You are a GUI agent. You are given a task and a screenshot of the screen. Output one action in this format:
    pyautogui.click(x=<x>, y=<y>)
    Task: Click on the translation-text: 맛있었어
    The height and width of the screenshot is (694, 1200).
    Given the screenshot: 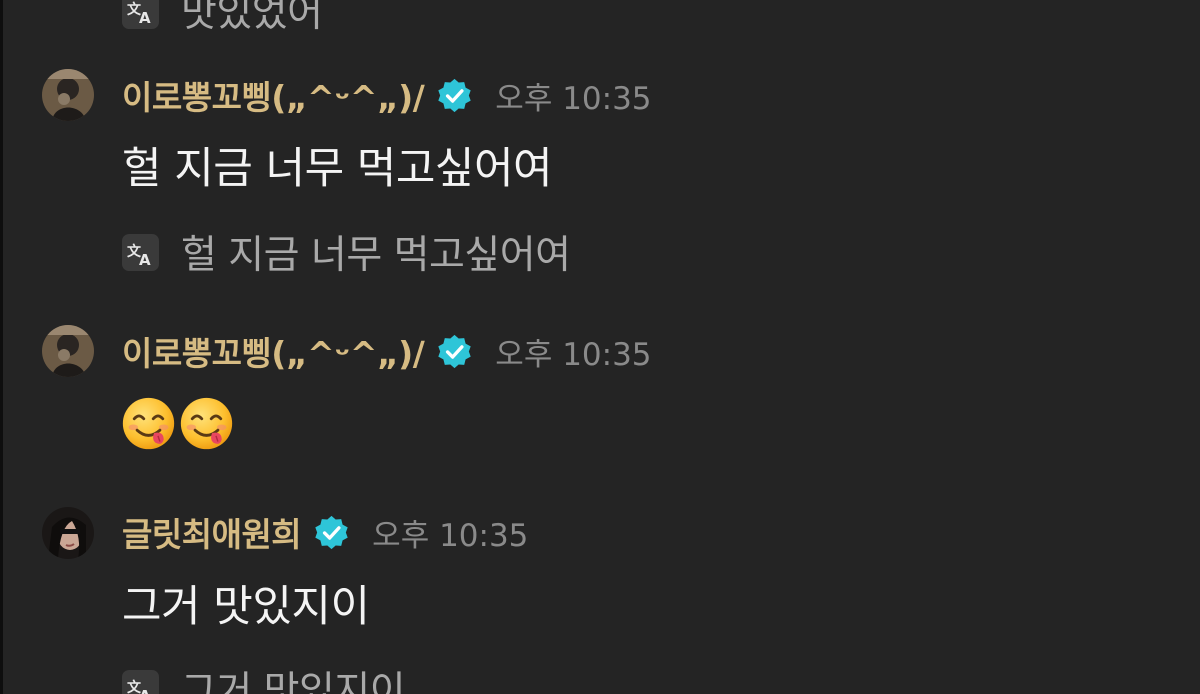 What is the action you would take?
    pyautogui.click(x=252, y=18)
    